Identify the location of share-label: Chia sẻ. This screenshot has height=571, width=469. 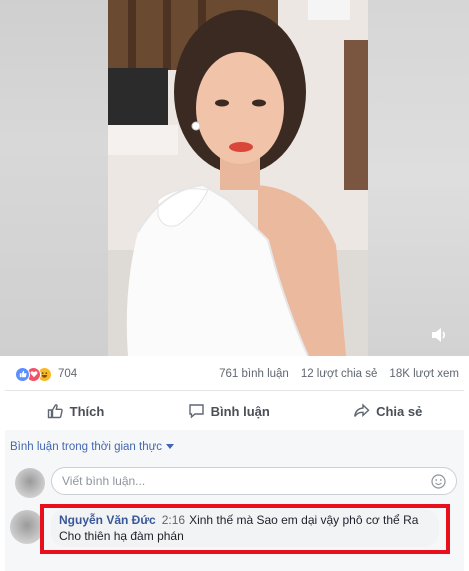
(399, 411).